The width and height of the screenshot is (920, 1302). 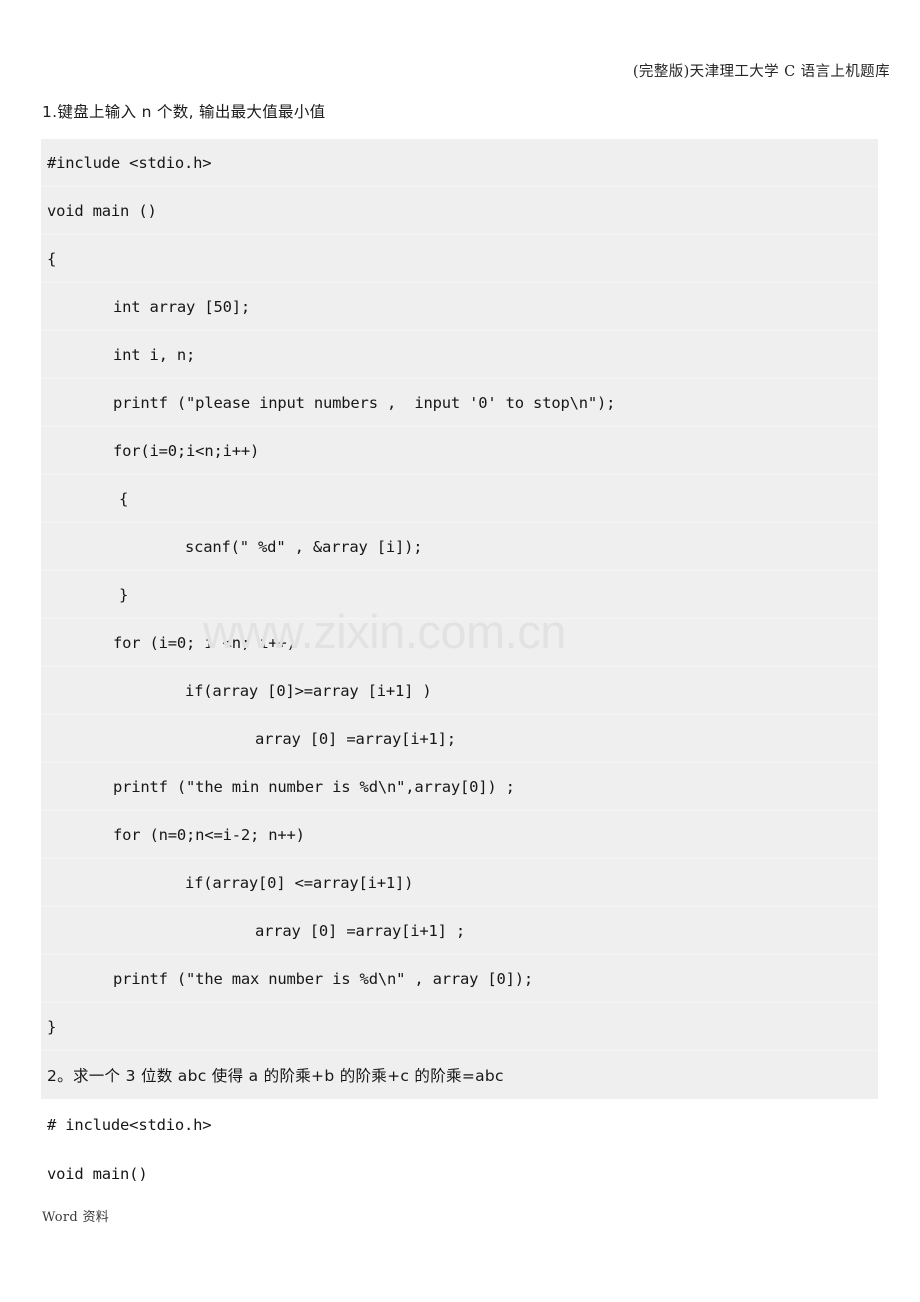 I want to click on question-2-heading: 2。求一个 3 位数 abc 使得 a 的阶乘+b 的阶乘+c 的阶乘=abc, so click(x=459, y=1075).